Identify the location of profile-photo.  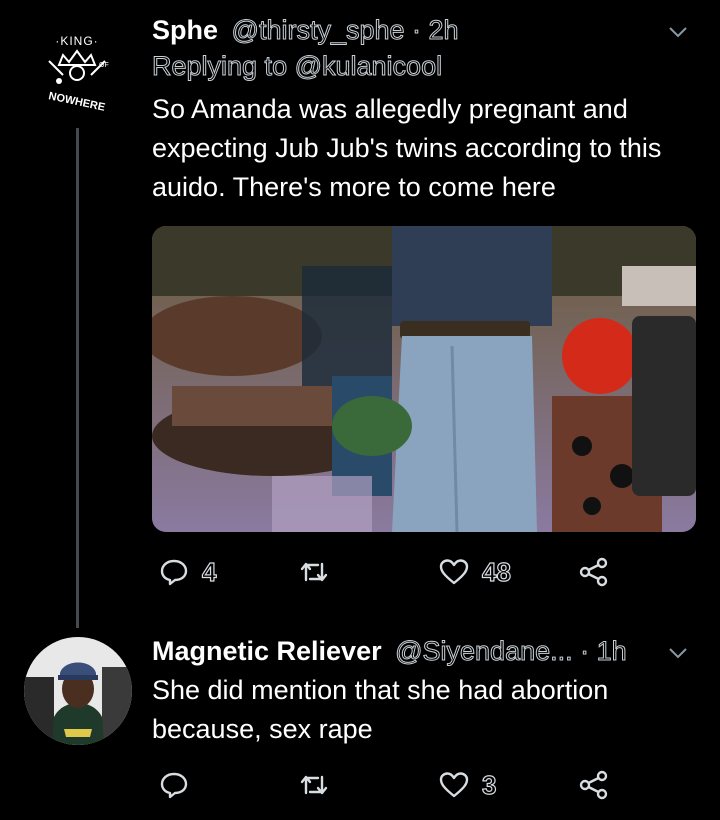
(78, 691).